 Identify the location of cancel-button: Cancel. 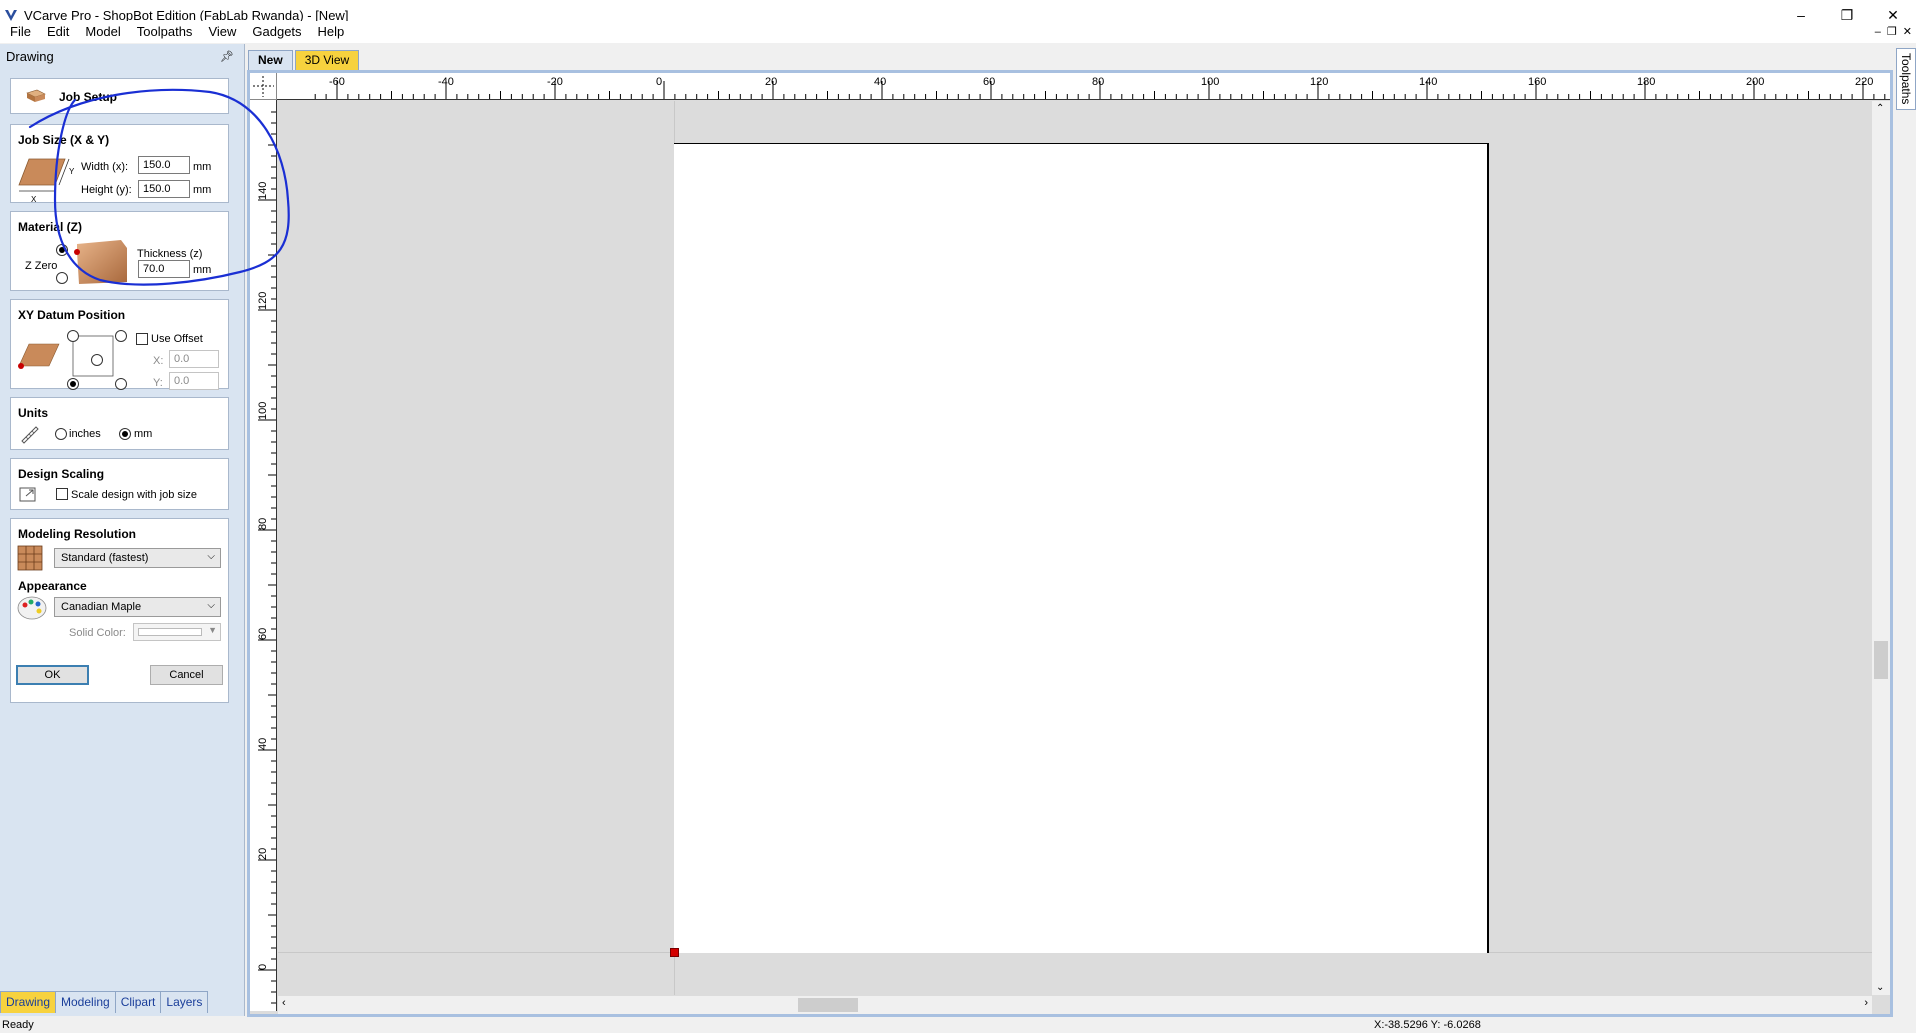
(186, 675).